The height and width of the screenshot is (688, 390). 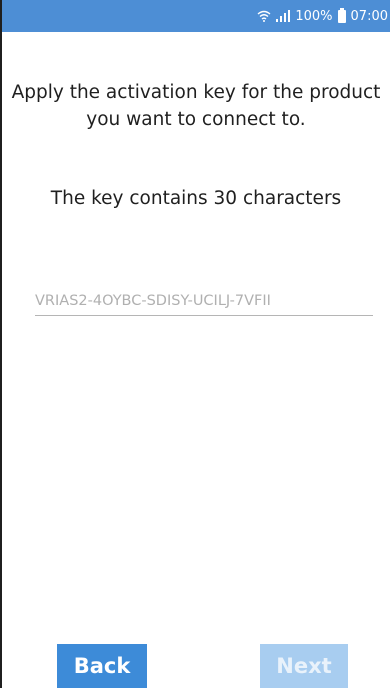 What do you see at coordinates (196, 16) in the screenshot?
I see `status-bar: 100% 07:00` at bounding box center [196, 16].